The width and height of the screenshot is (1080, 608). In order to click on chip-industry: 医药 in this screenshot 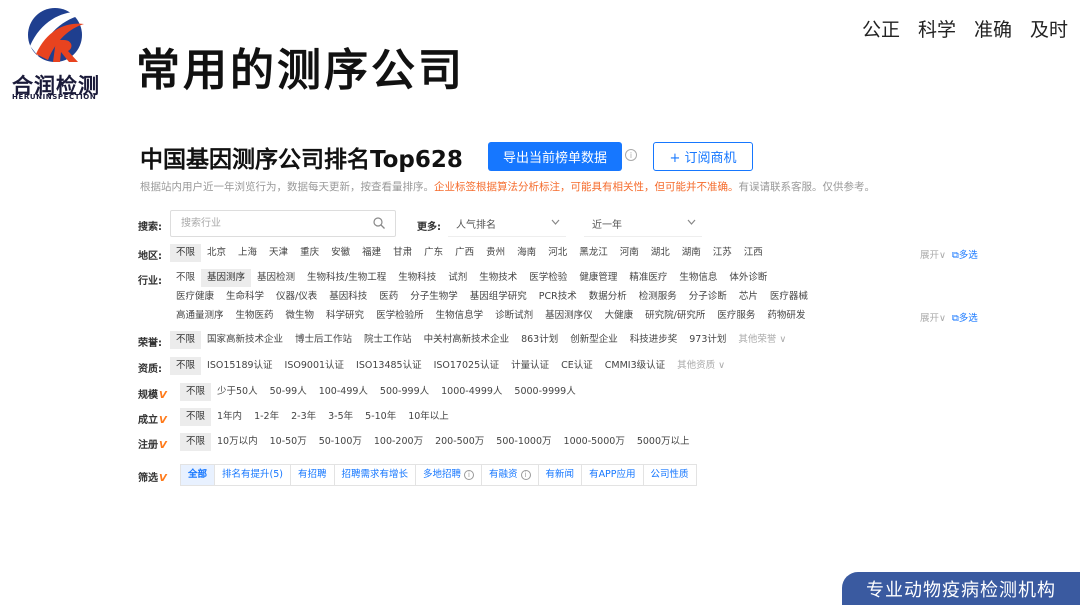, I will do `click(388, 297)`.